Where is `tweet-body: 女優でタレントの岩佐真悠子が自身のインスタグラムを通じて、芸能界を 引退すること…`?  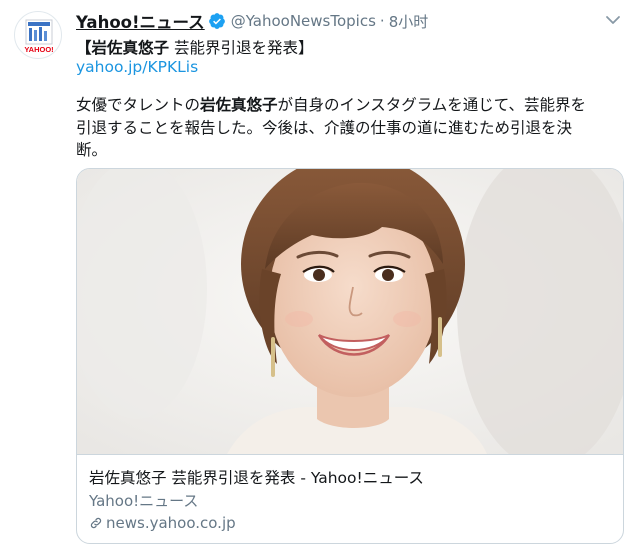 tweet-body: 女優でタレントの岩佐真悠子が自身のインスタグラムを通じて、芸能界を 引退すること… is located at coordinates (356, 128).